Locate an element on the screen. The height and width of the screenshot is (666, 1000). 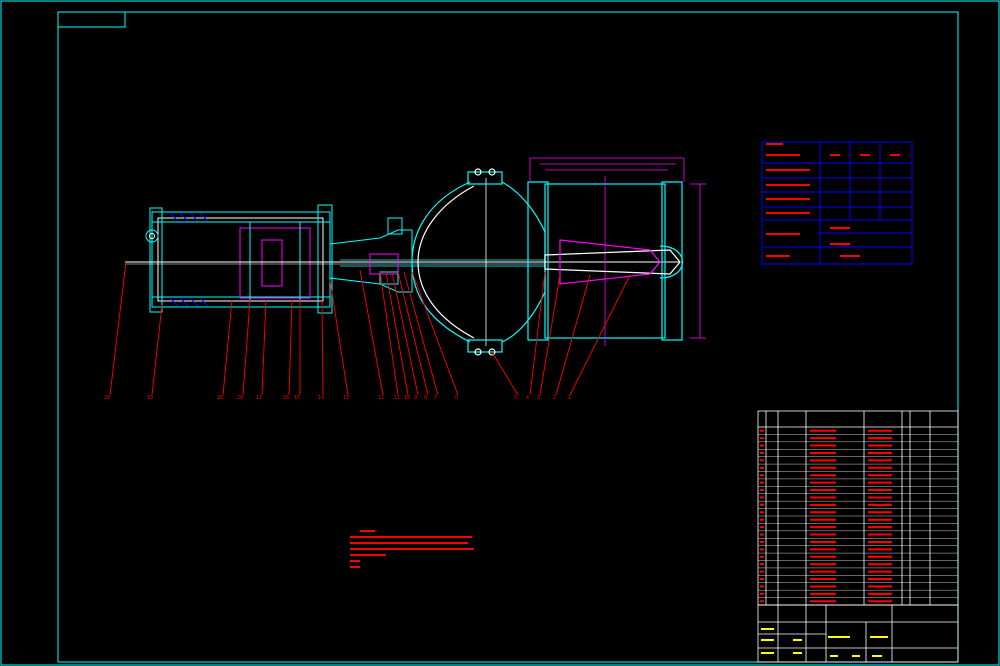
piston-rod is located at coordinates (402, 263).